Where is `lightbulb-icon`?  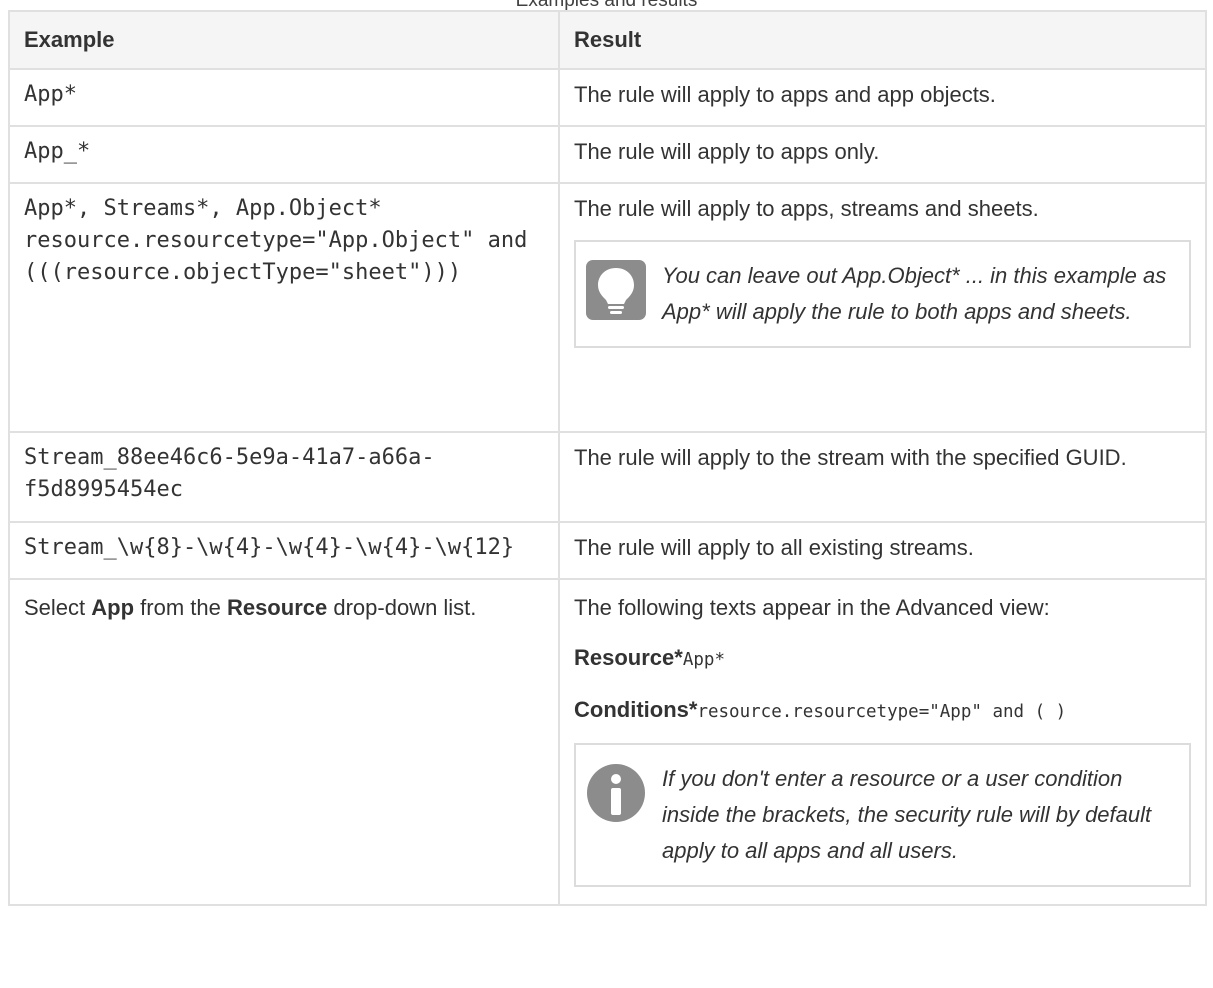 lightbulb-icon is located at coordinates (616, 290).